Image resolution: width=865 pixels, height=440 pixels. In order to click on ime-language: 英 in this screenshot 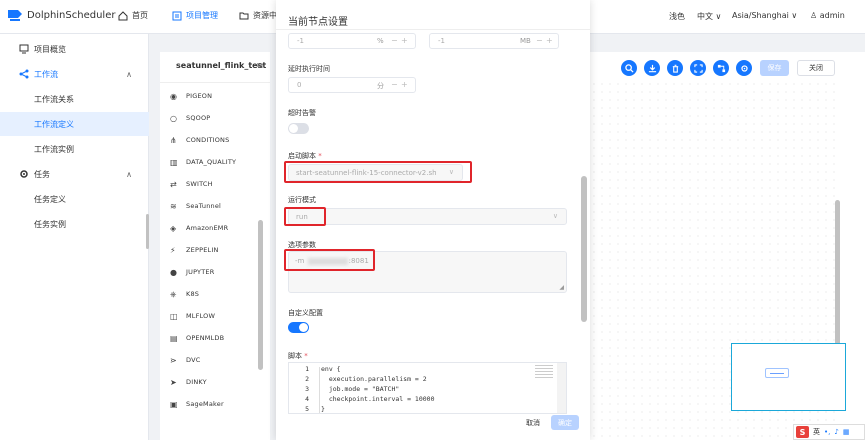, I will do `click(816, 432)`.